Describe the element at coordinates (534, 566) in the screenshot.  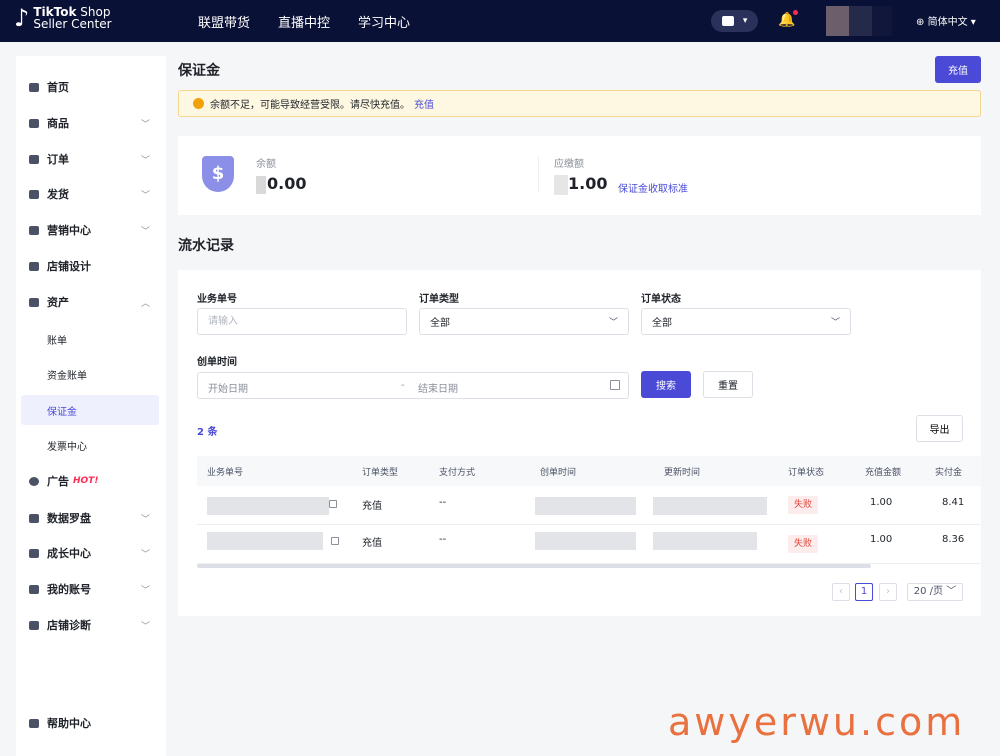
I see `horizontal-scrollbar` at that location.